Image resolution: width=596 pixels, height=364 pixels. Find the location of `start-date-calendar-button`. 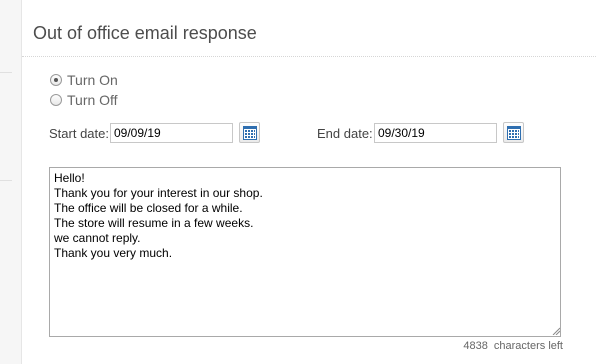

start-date-calendar-button is located at coordinates (249, 132).